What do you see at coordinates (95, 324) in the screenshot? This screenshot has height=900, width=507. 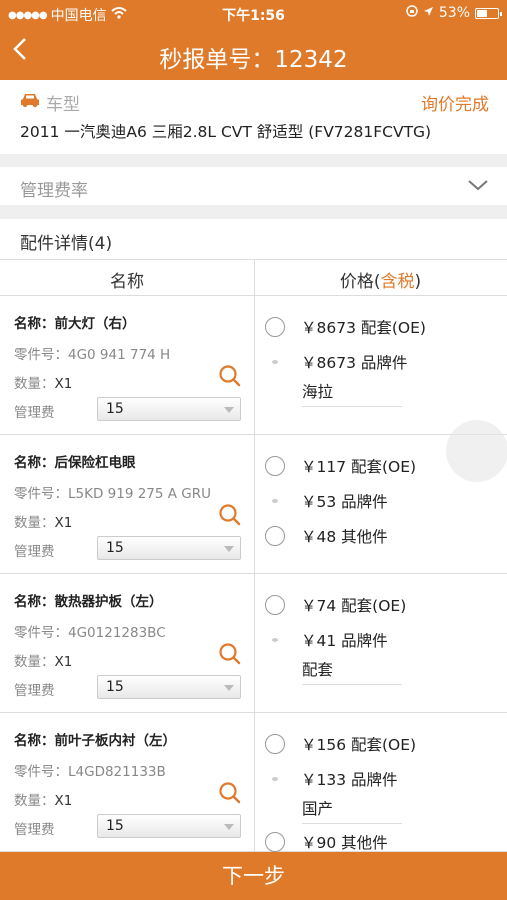 I see `part-name-value: 前大灯（右）` at bounding box center [95, 324].